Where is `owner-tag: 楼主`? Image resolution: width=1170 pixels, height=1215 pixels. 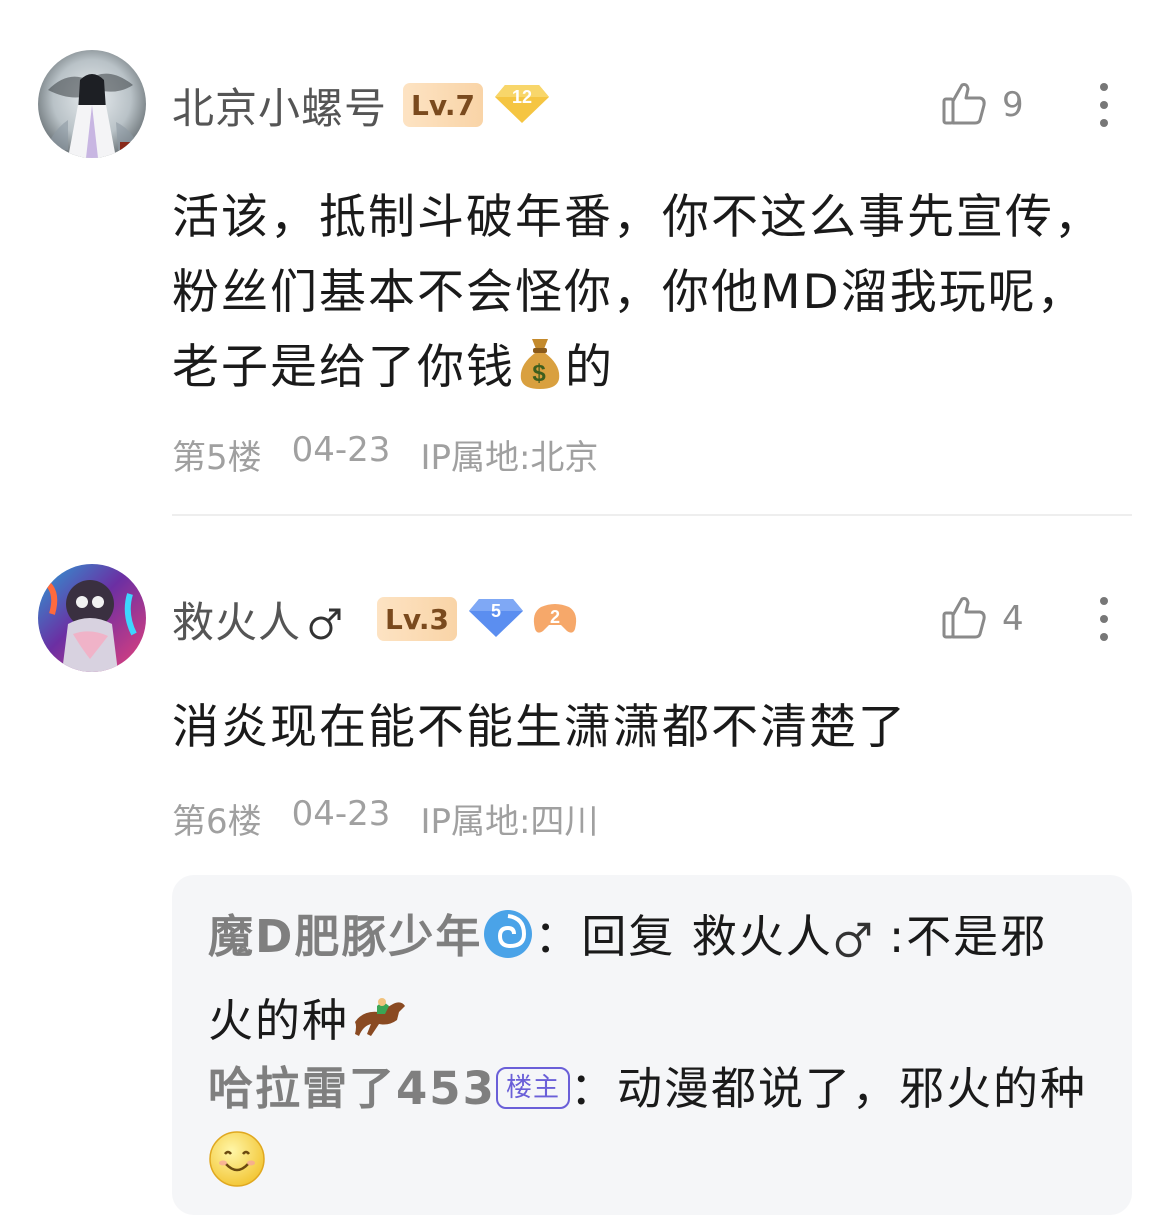
owner-tag: 楼主 is located at coordinates (532, 1088).